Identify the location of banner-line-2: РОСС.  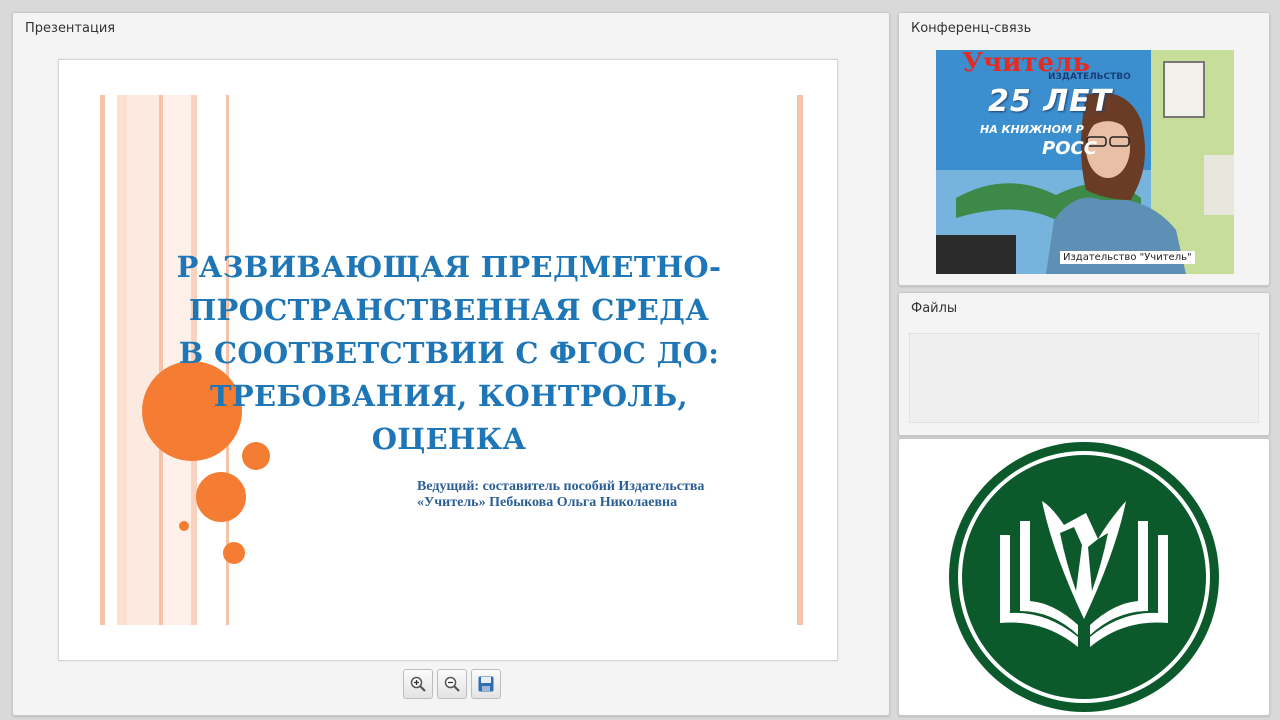
(1069, 148).